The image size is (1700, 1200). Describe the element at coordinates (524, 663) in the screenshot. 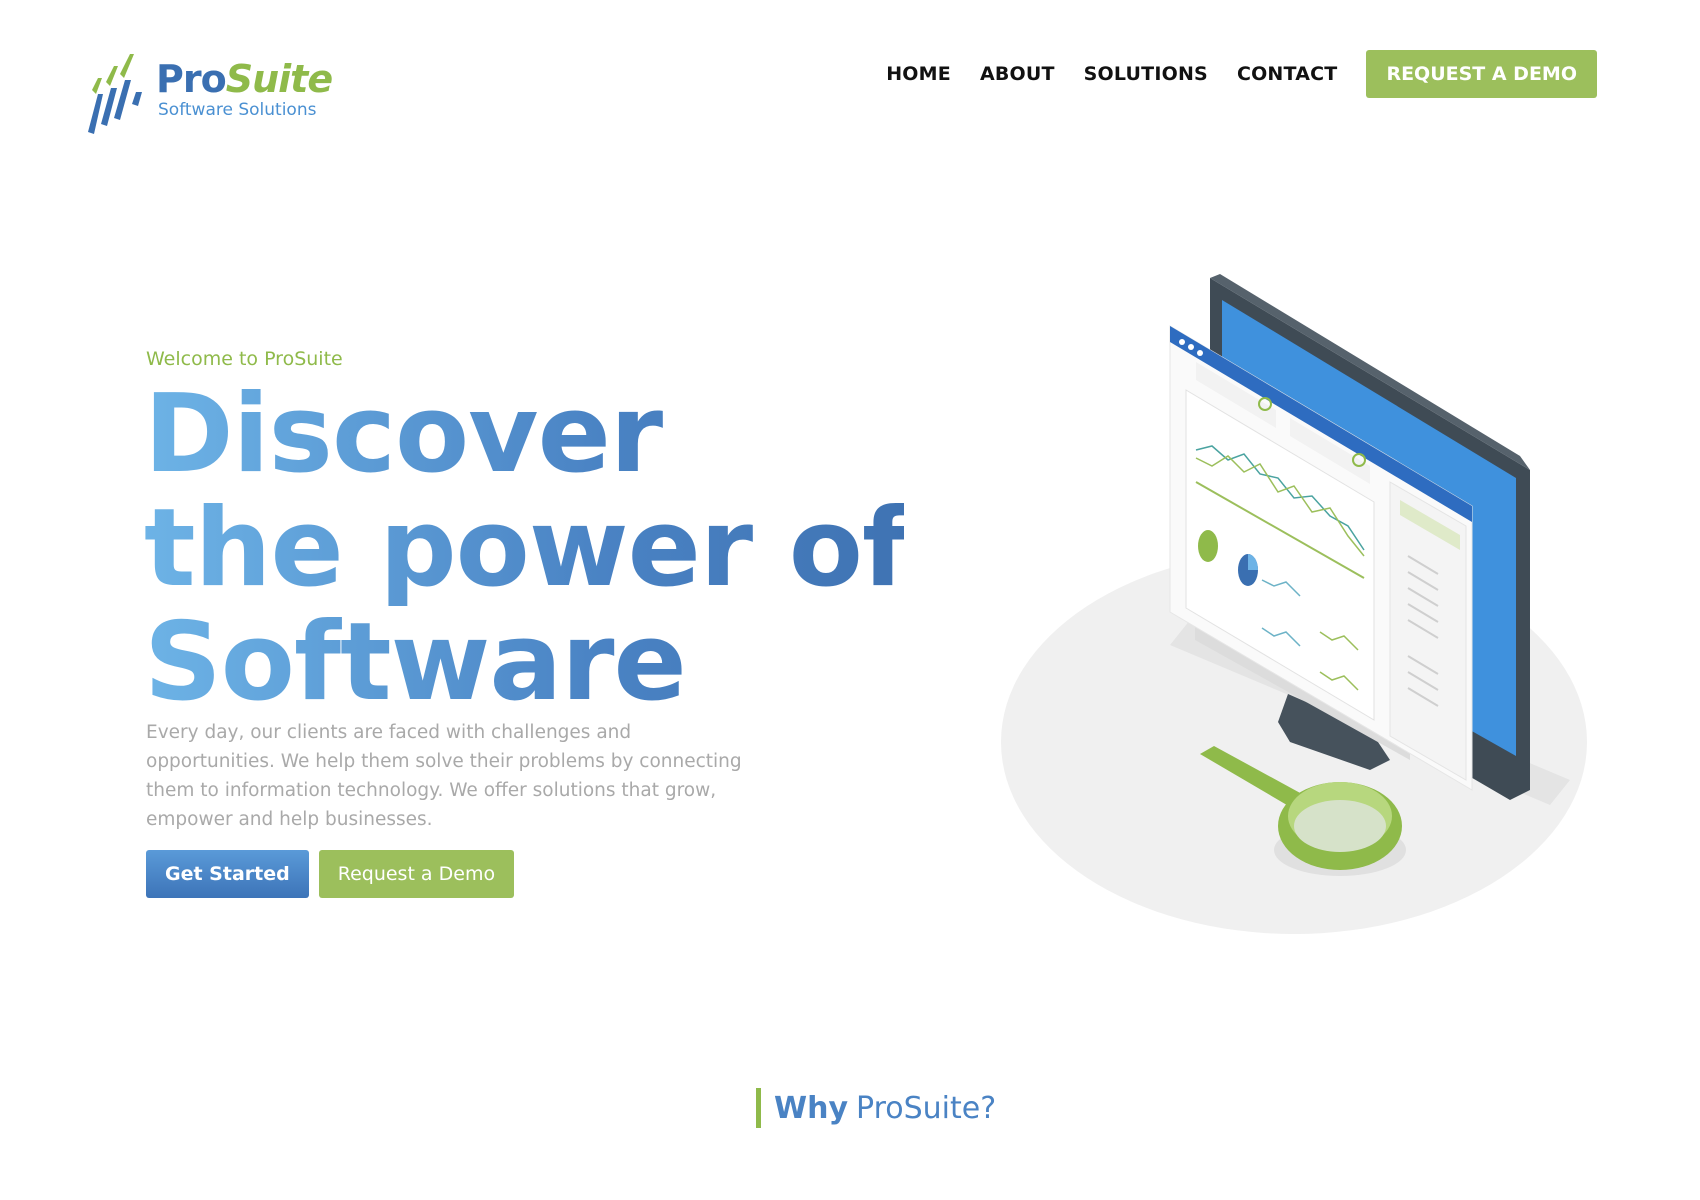

I see `hero-title-line-3: Software` at that location.